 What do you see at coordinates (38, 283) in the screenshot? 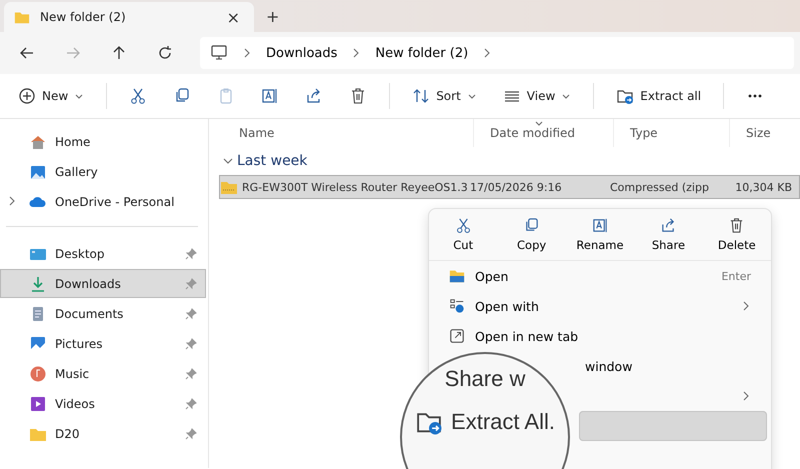
I see `download-icon` at bounding box center [38, 283].